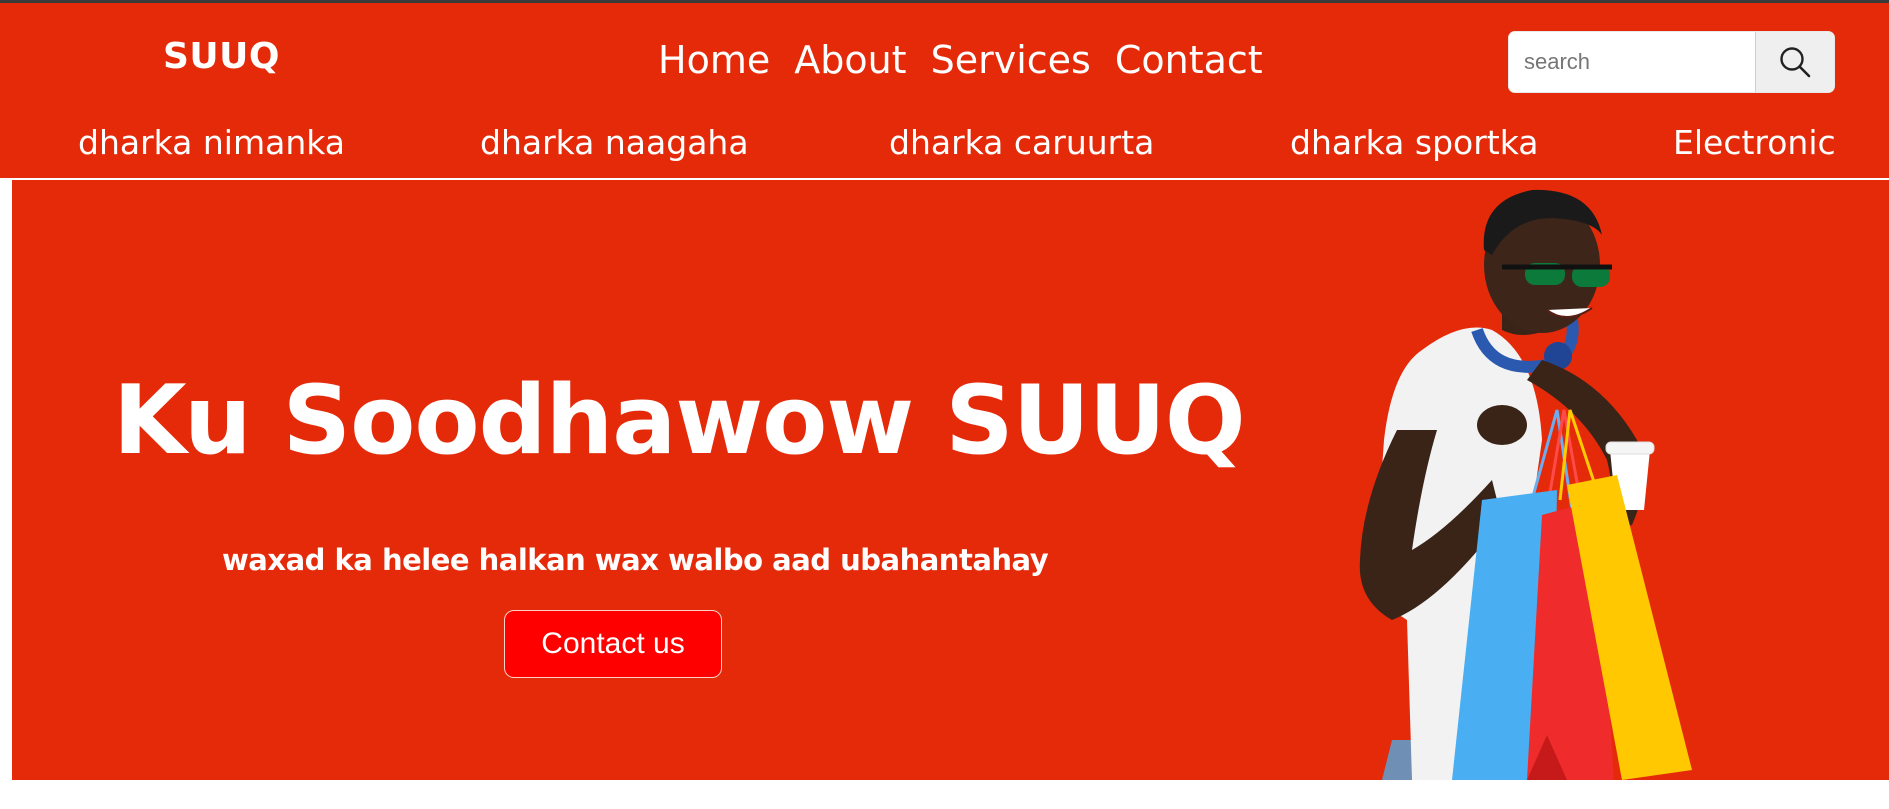 This screenshot has height=809, width=1889. I want to click on shopper-image, so click(1525, 484).